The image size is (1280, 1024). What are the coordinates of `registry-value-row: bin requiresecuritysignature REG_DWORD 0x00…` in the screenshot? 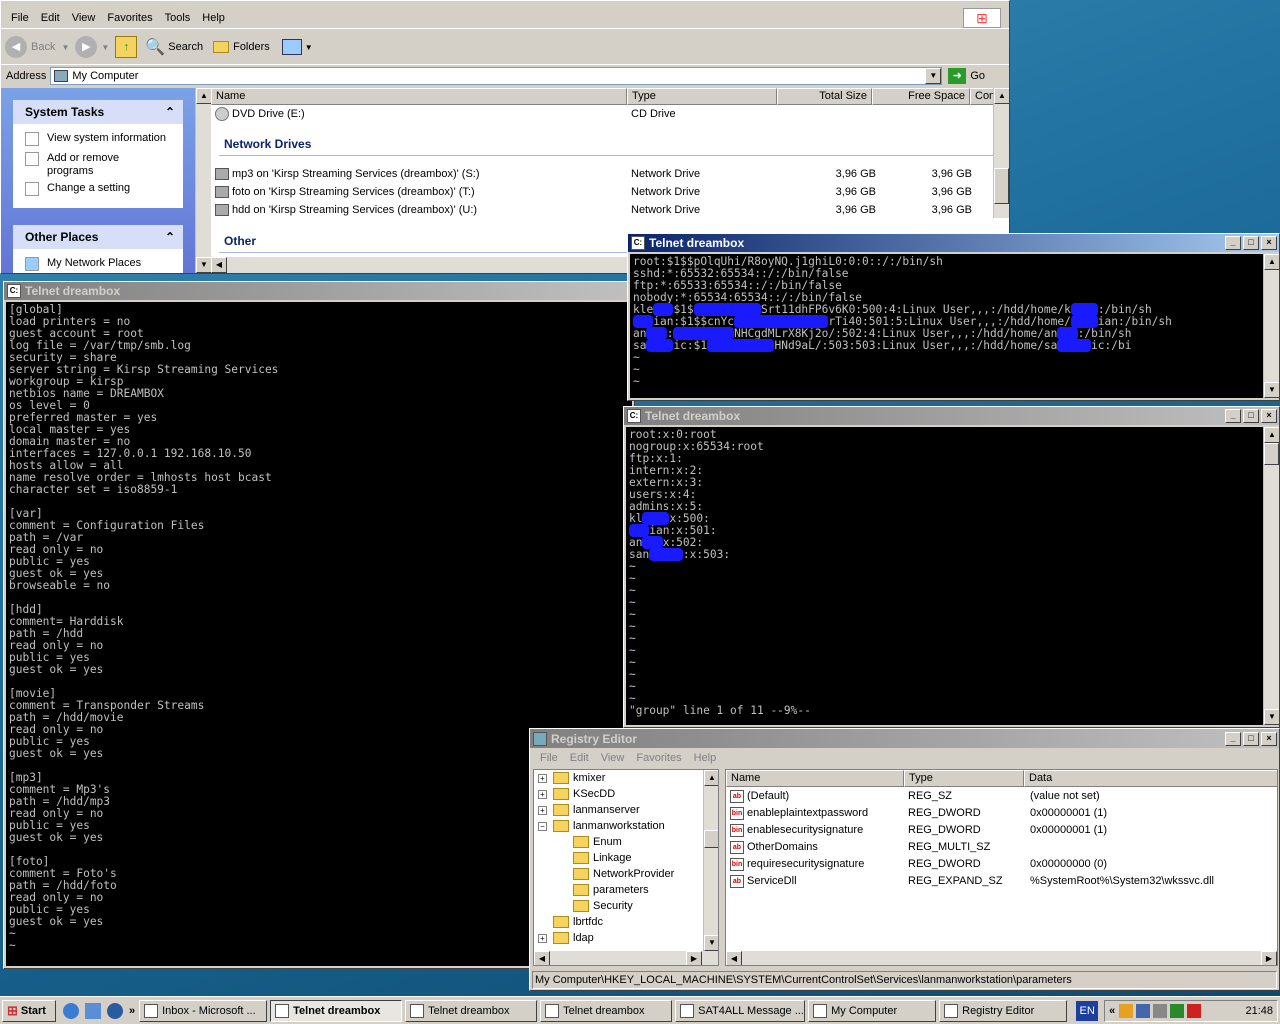 It's located at (1001, 864).